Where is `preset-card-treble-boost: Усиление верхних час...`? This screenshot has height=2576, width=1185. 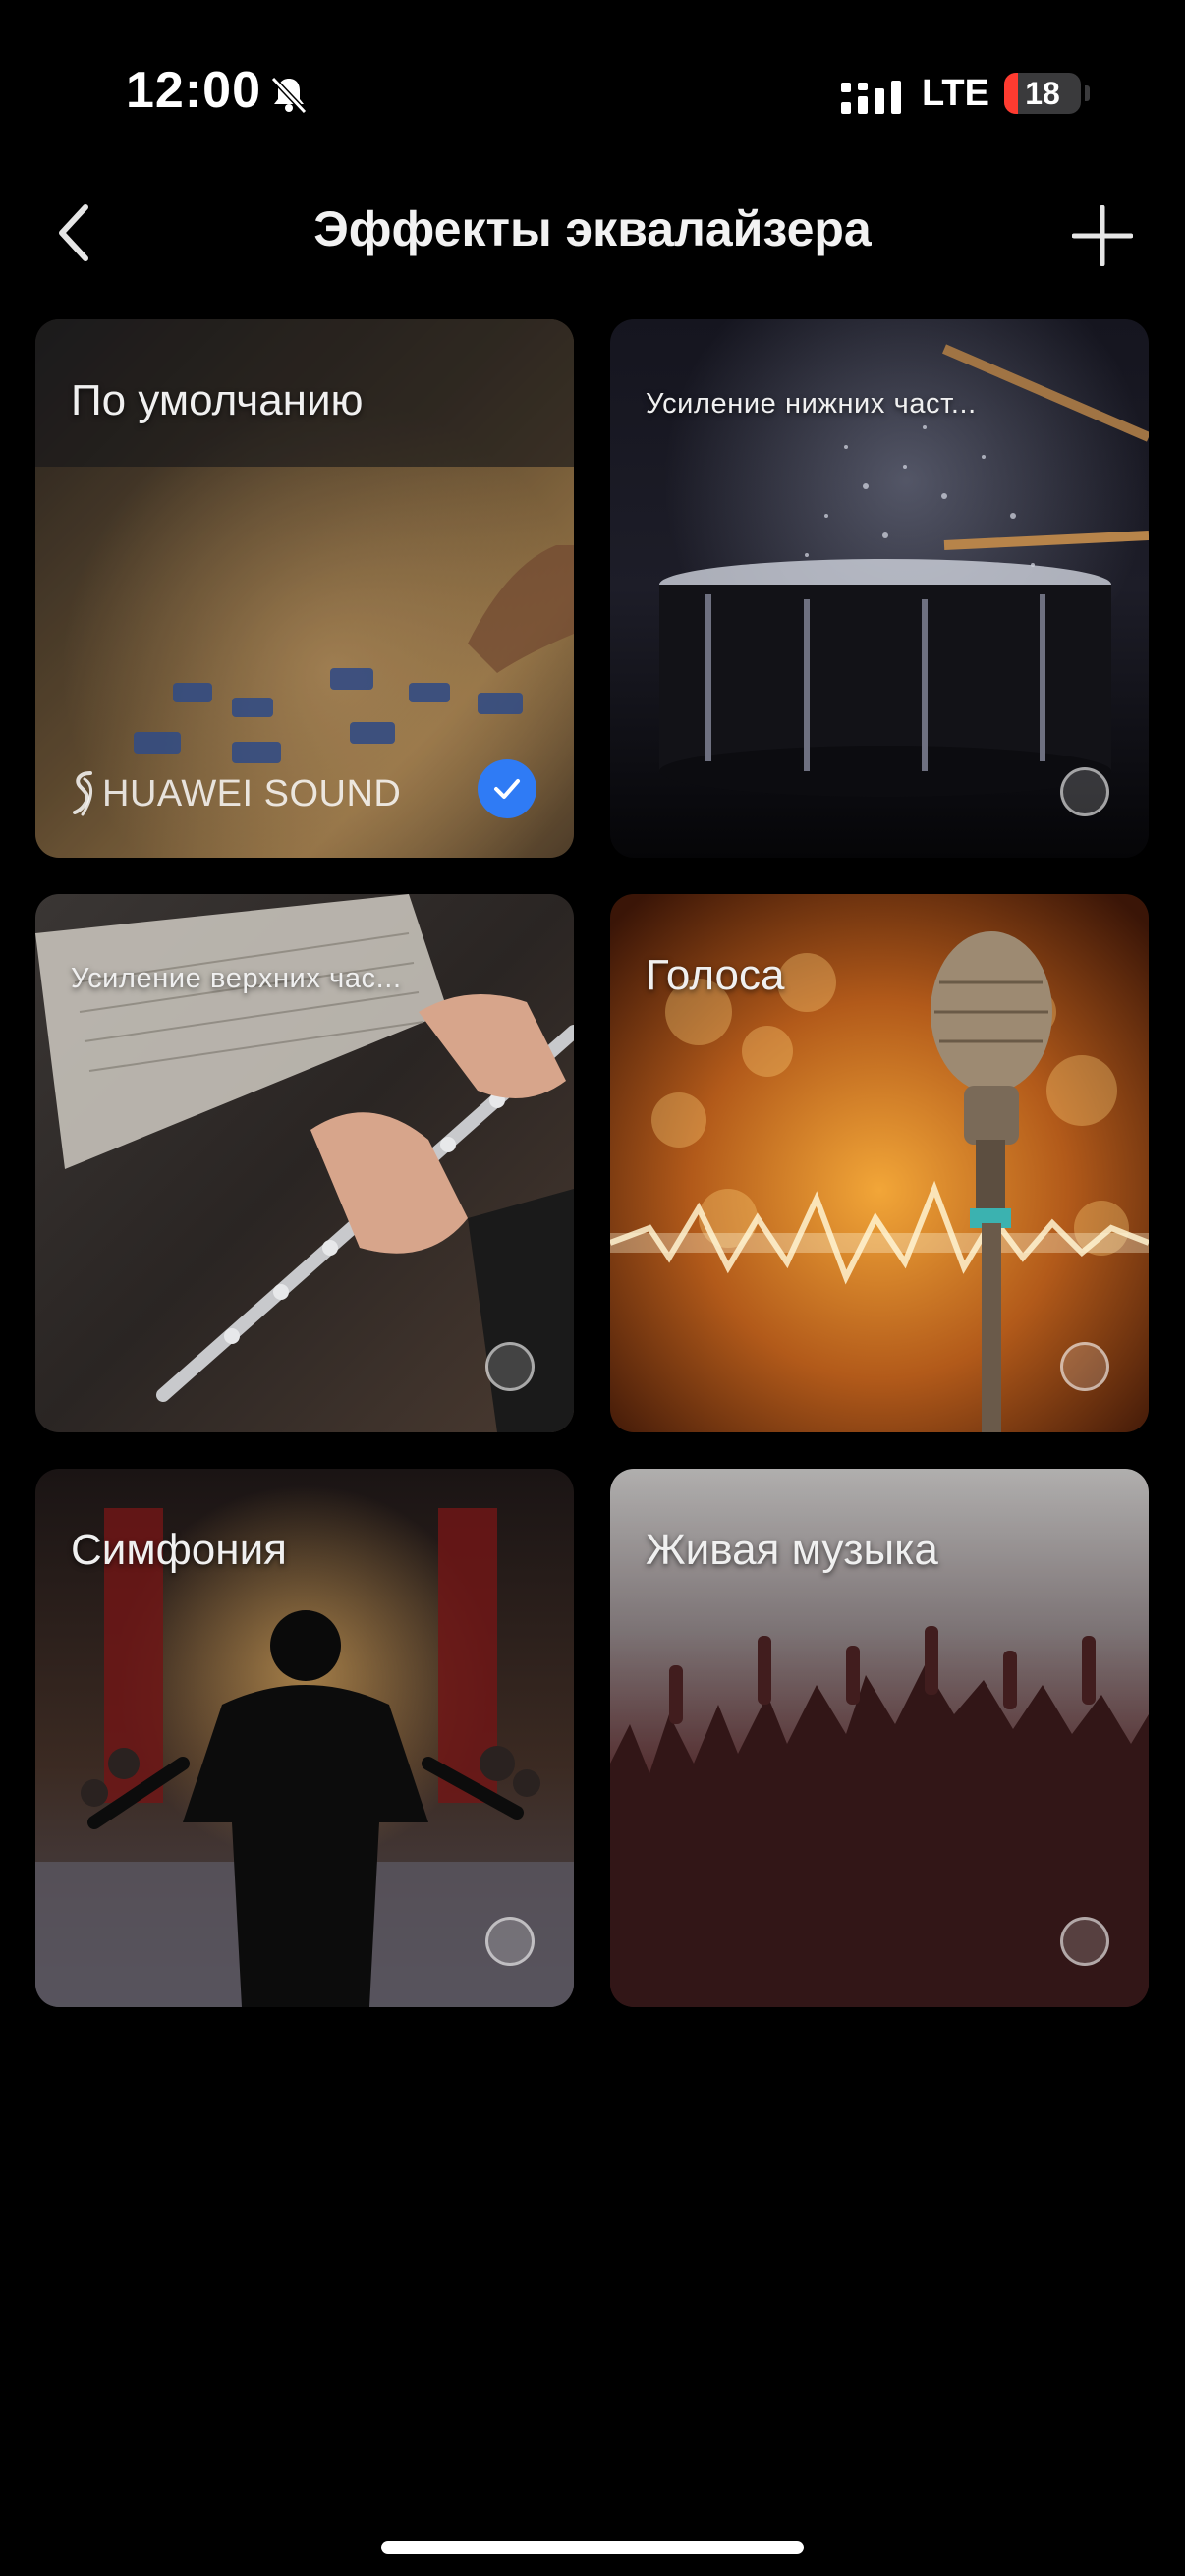 preset-card-treble-boost: Усиление верхних час... is located at coordinates (305, 1163).